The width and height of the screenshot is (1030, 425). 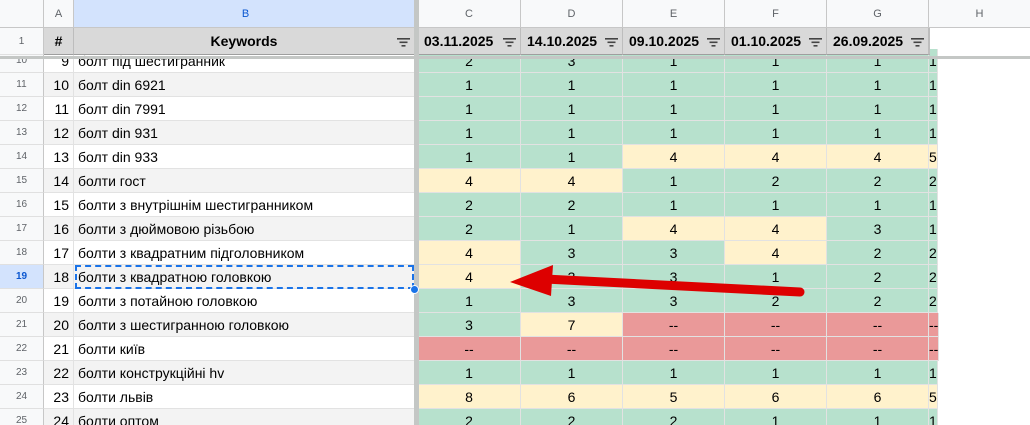 What do you see at coordinates (22, 14) in the screenshot?
I see `select-all-corner` at bounding box center [22, 14].